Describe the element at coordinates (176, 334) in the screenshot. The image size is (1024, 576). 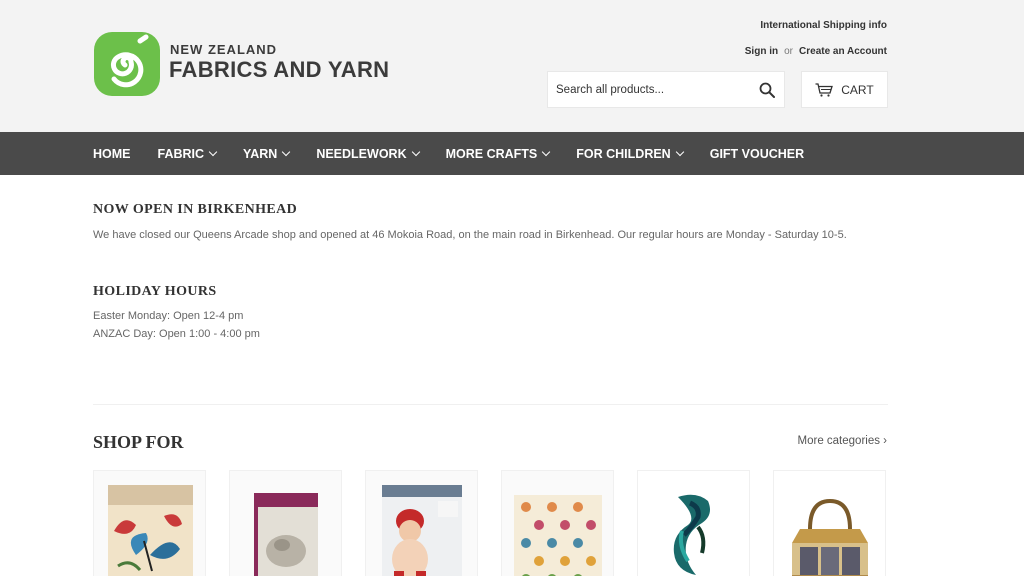
I see `holiday-hours-line: ANZAC Day: Open 1:00 - 4:00 pm` at that location.